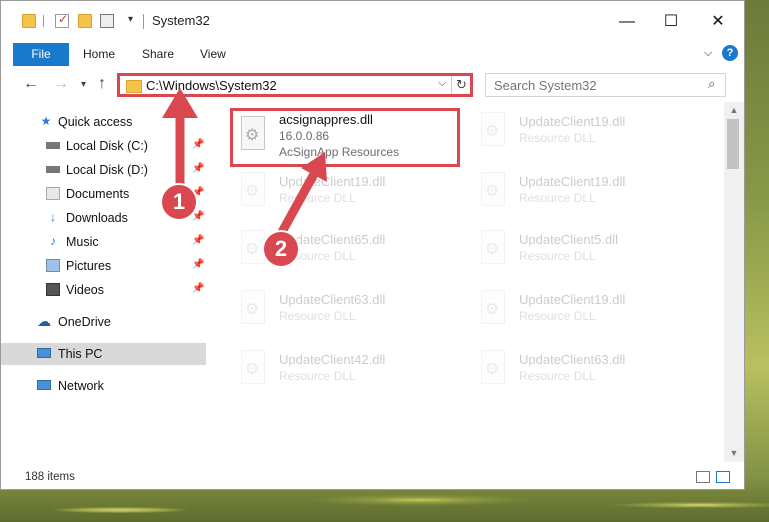  What do you see at coordinates (281, 249) in the screenshot?
I see `step-2-badge: 2` at bounding box center [281, 249].